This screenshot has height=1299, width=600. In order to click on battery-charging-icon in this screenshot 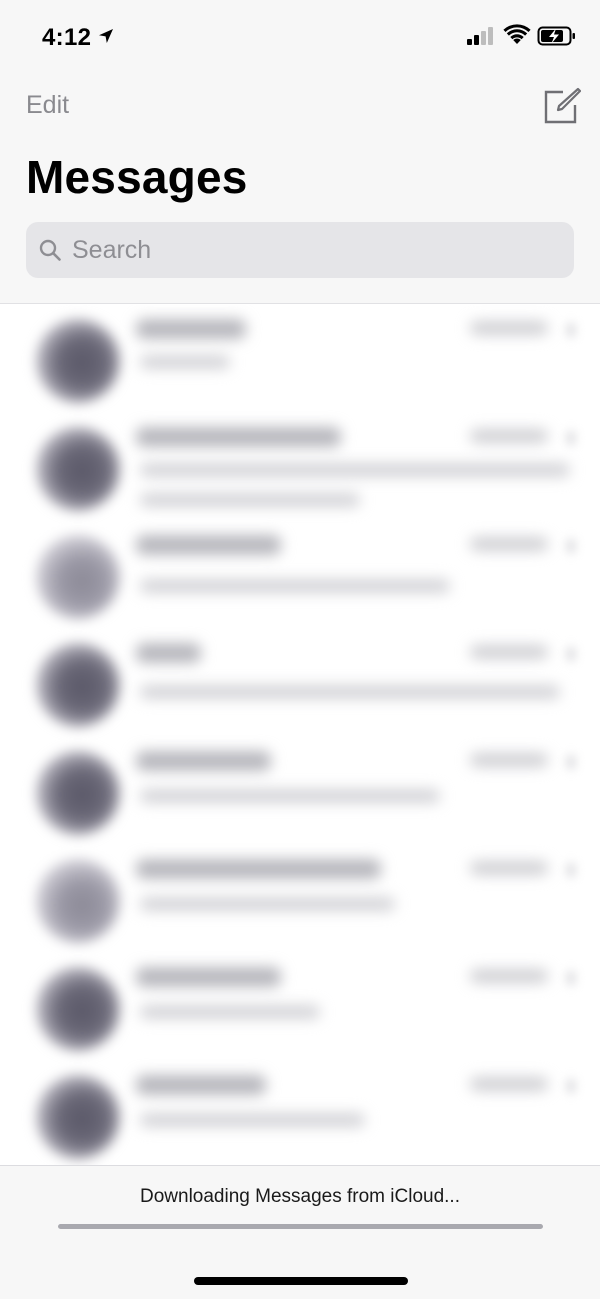, I will do `click(556, 36)`.